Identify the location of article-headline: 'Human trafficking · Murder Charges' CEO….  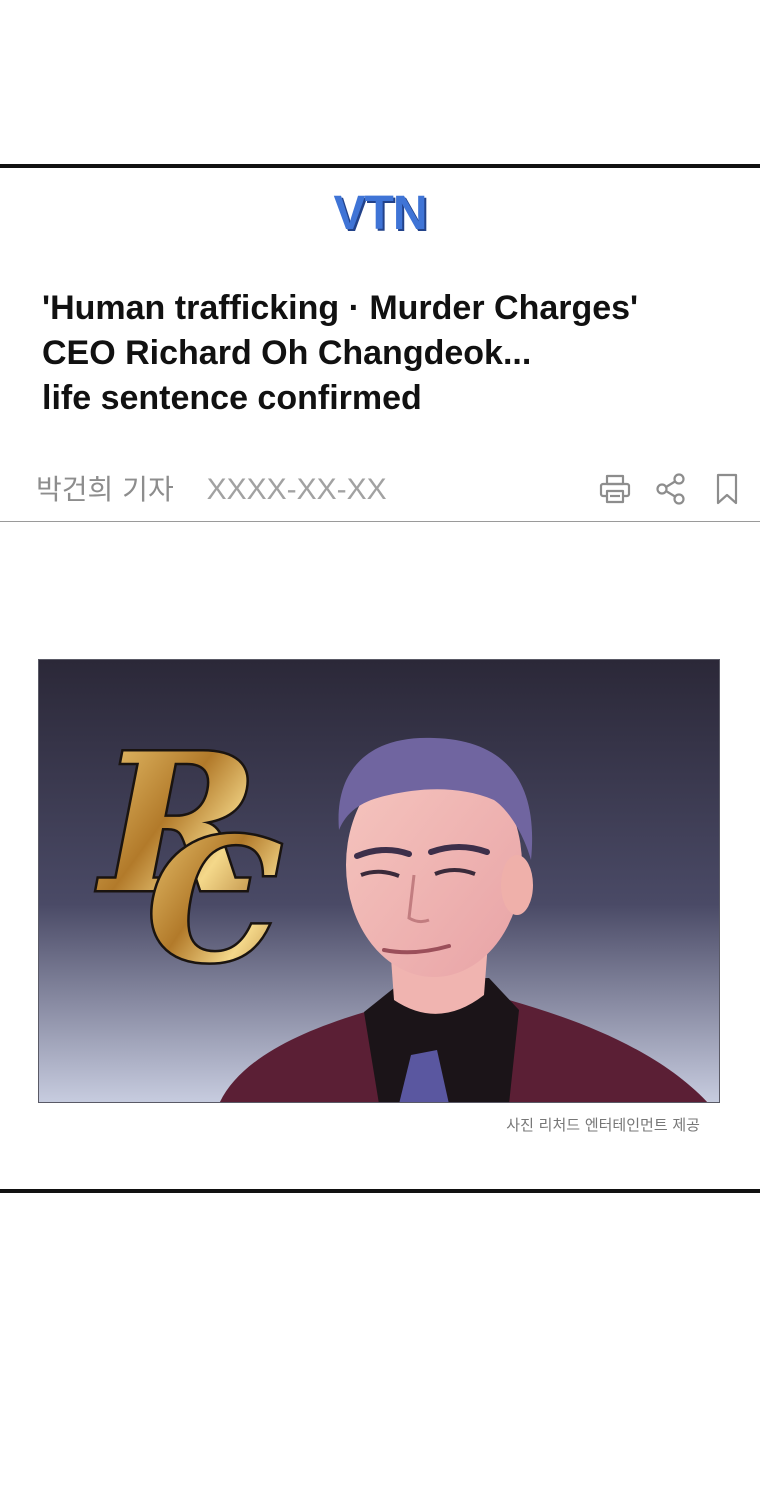
(387, 353).